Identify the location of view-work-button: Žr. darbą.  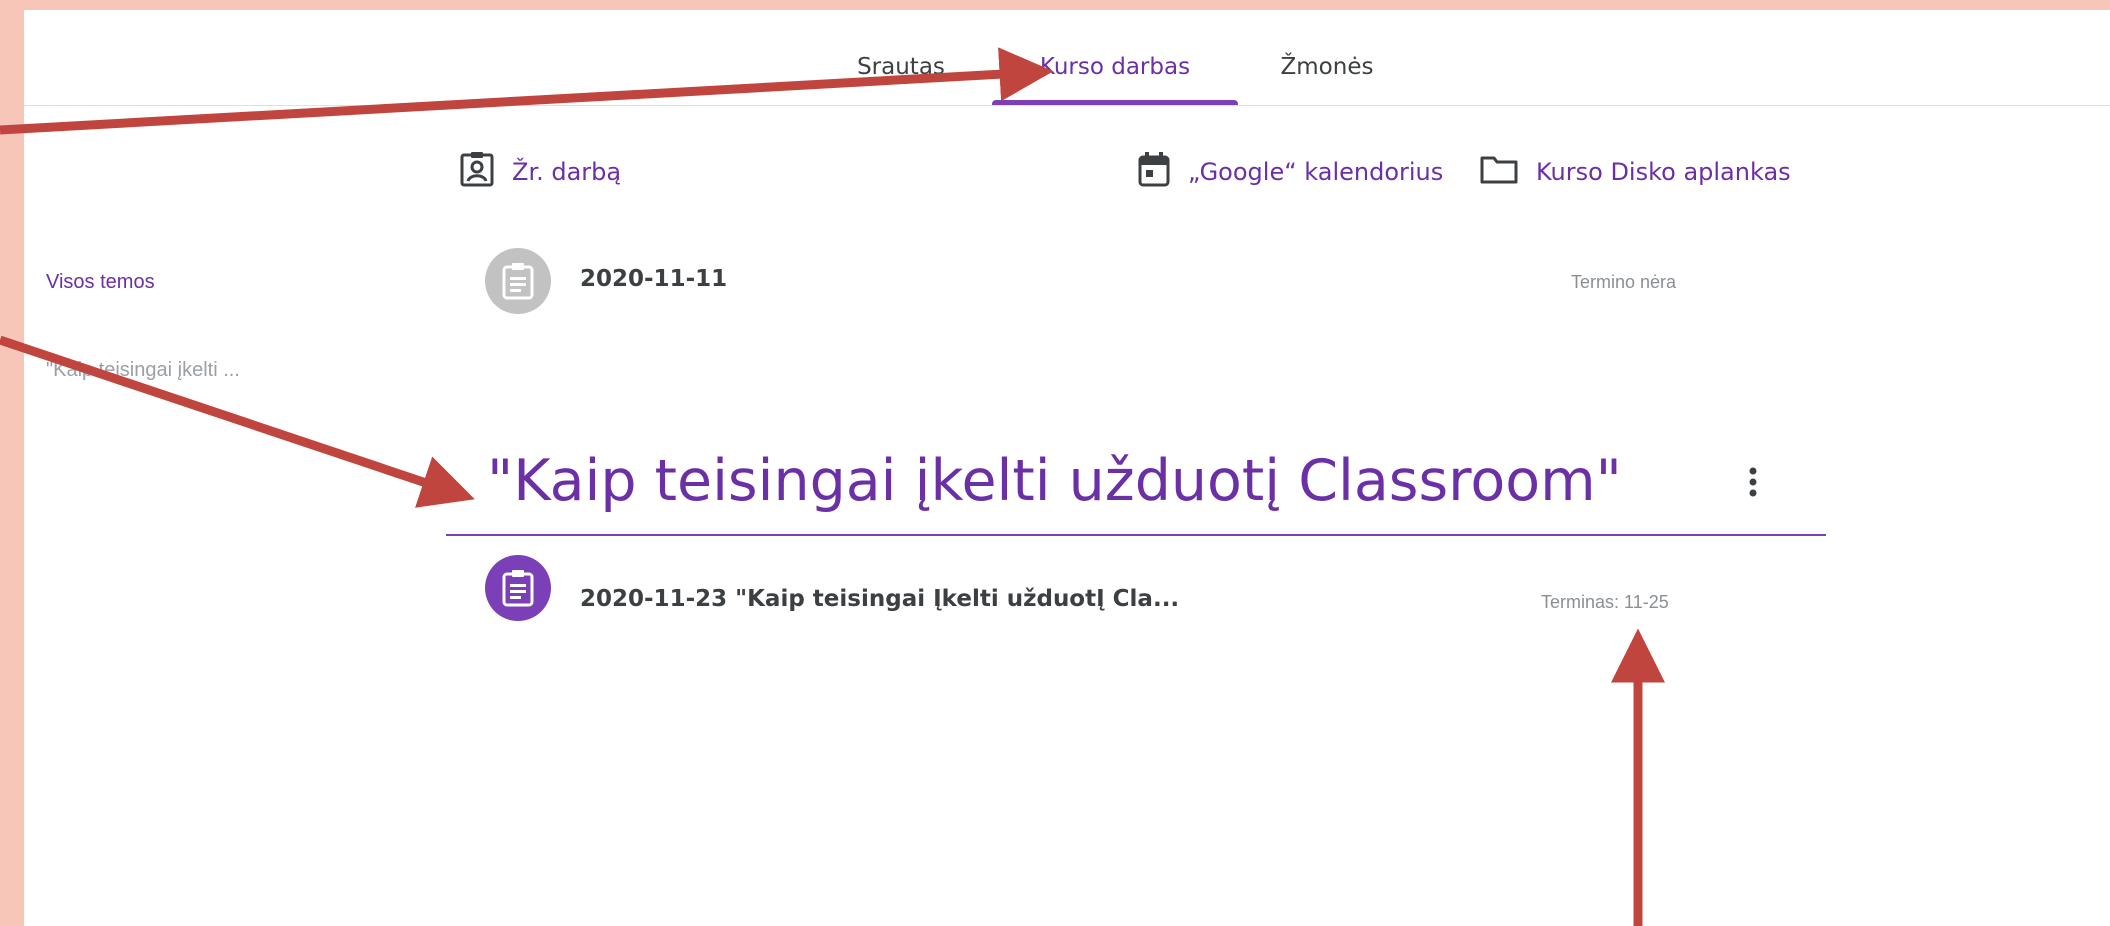
(540, 171).